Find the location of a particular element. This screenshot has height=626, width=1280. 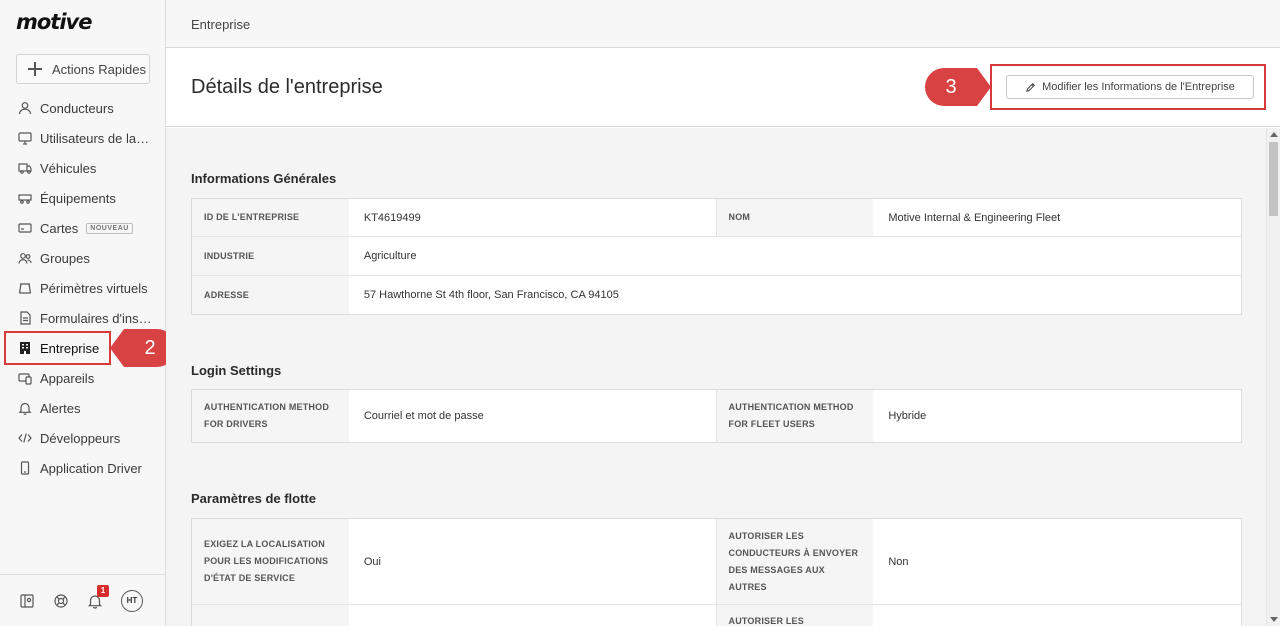

company-id-value: KT4619499 is located at coordinates (533, 217).